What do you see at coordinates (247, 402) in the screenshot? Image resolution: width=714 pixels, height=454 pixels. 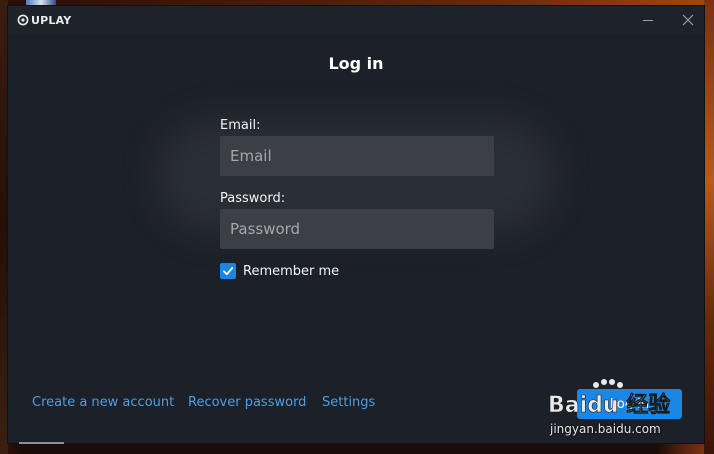 I see `recover-password-link: Recover password` at bounding box center [247, 402].